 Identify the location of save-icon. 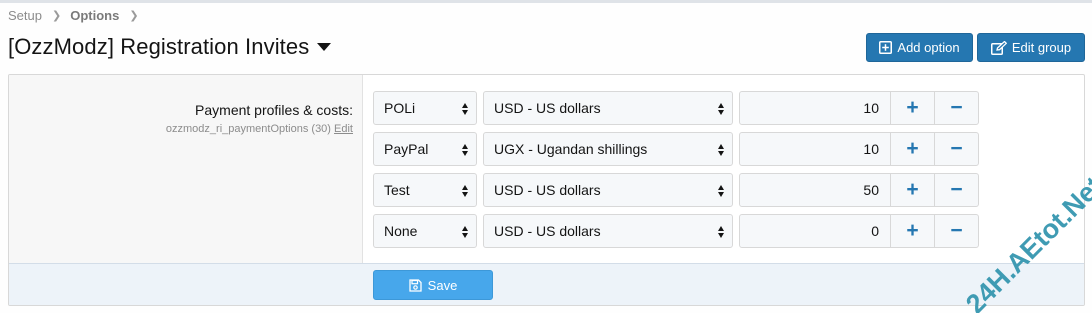
(415, 285).